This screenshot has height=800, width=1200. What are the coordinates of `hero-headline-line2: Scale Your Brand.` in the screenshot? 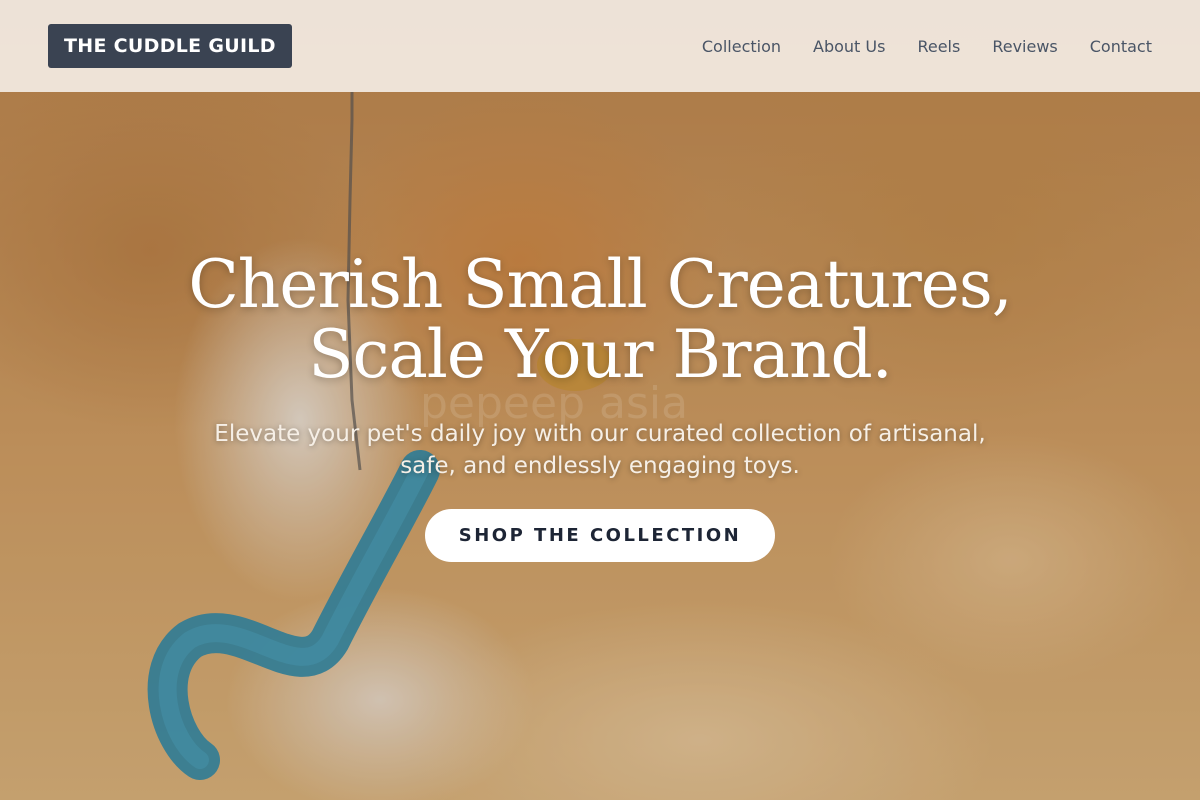 It's located at (600, 354).